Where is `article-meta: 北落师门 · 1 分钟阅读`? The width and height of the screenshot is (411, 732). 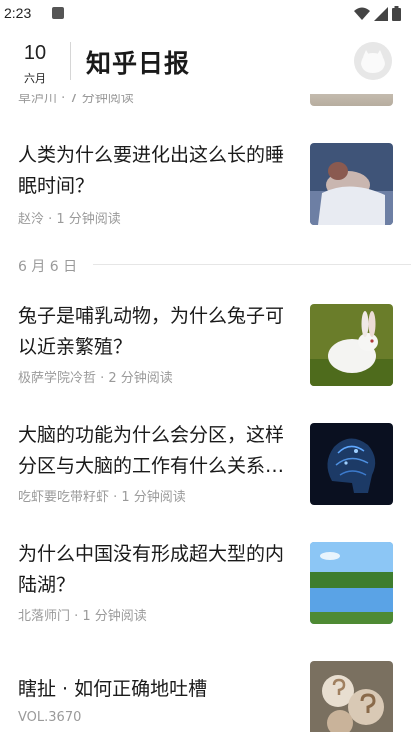 article-meta: 北落师门 · 1 分钟阅读 is located at coordinates (82, 616).